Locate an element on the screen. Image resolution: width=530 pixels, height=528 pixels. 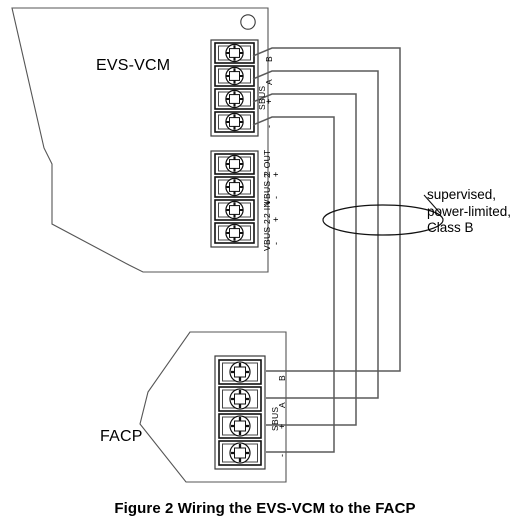
terminal-label-evs-vbus2-out-sign: + is located at coordinates (276, 174).